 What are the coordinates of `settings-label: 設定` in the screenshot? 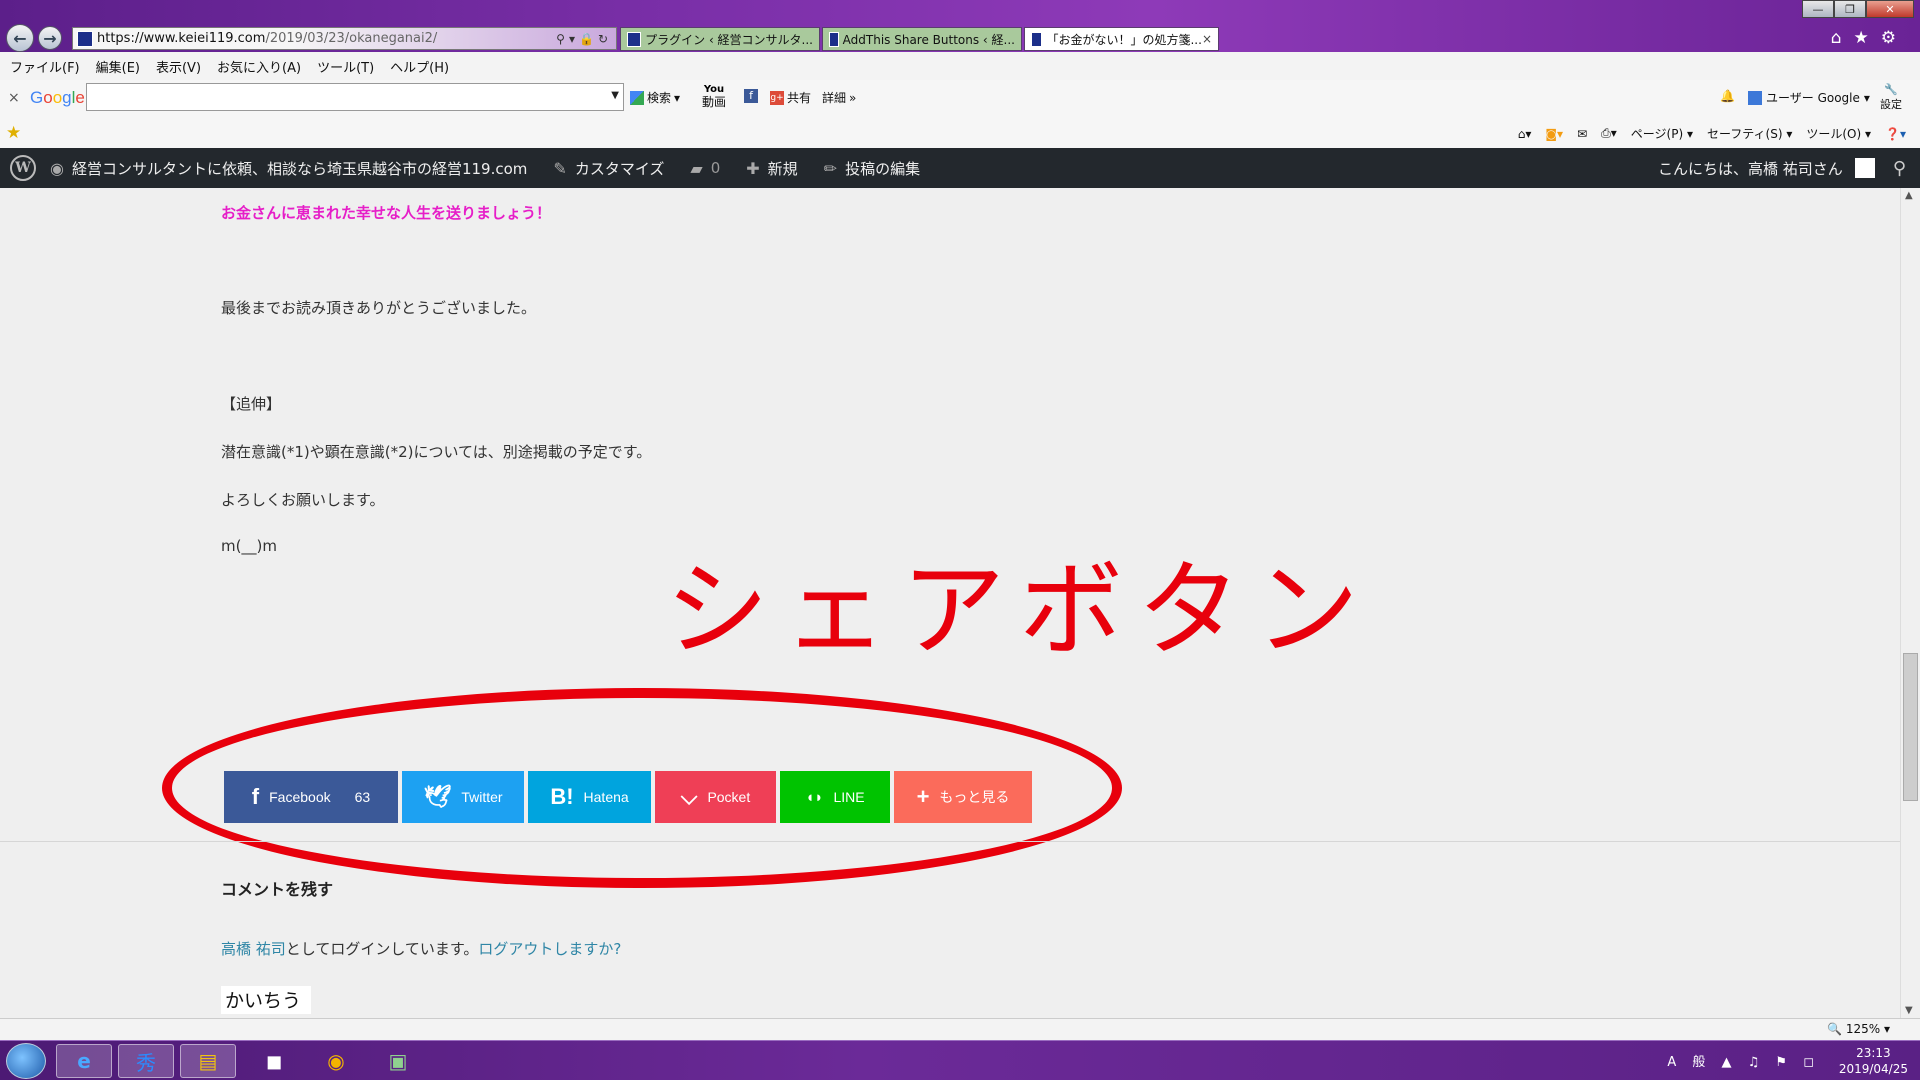 It's located at (1891, 104).